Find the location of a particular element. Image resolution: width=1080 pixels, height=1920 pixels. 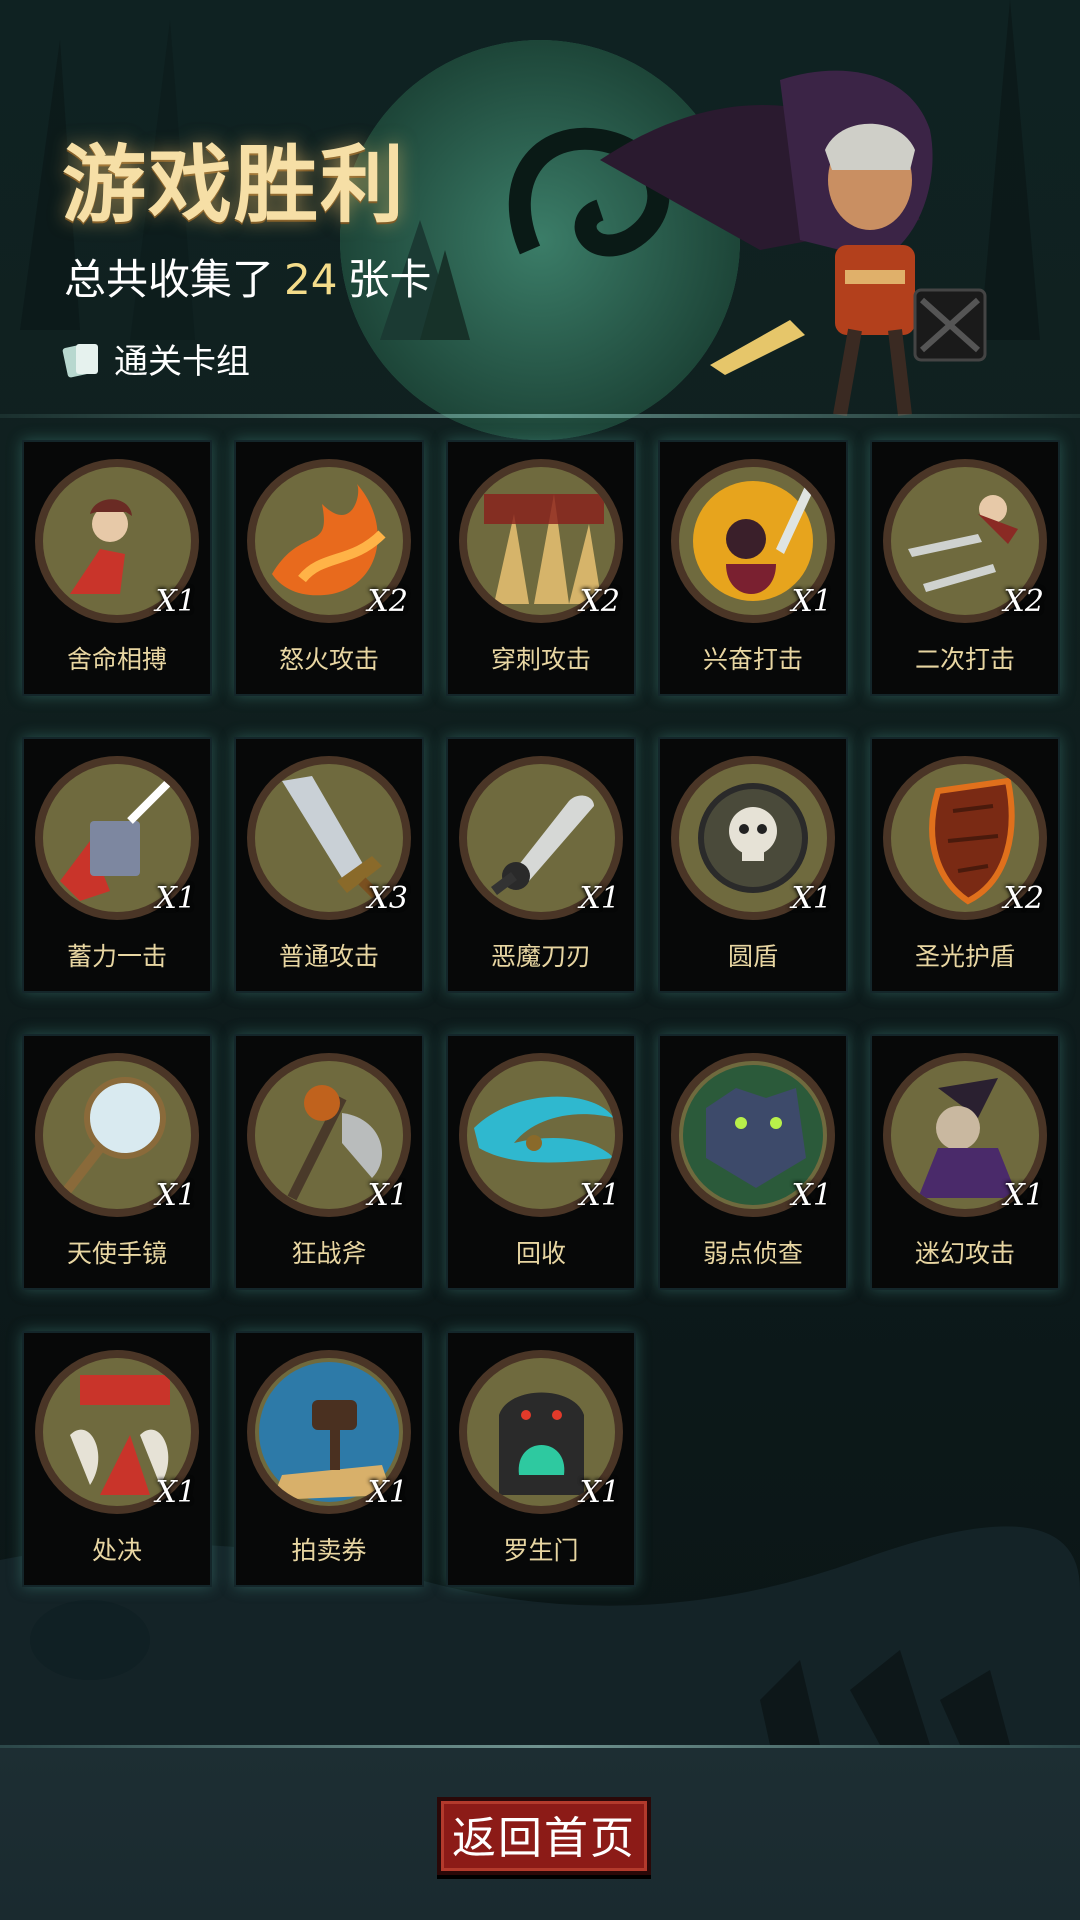

collection-summary: 总共收集了 24 张卡 is located at coordinates (247, 276).